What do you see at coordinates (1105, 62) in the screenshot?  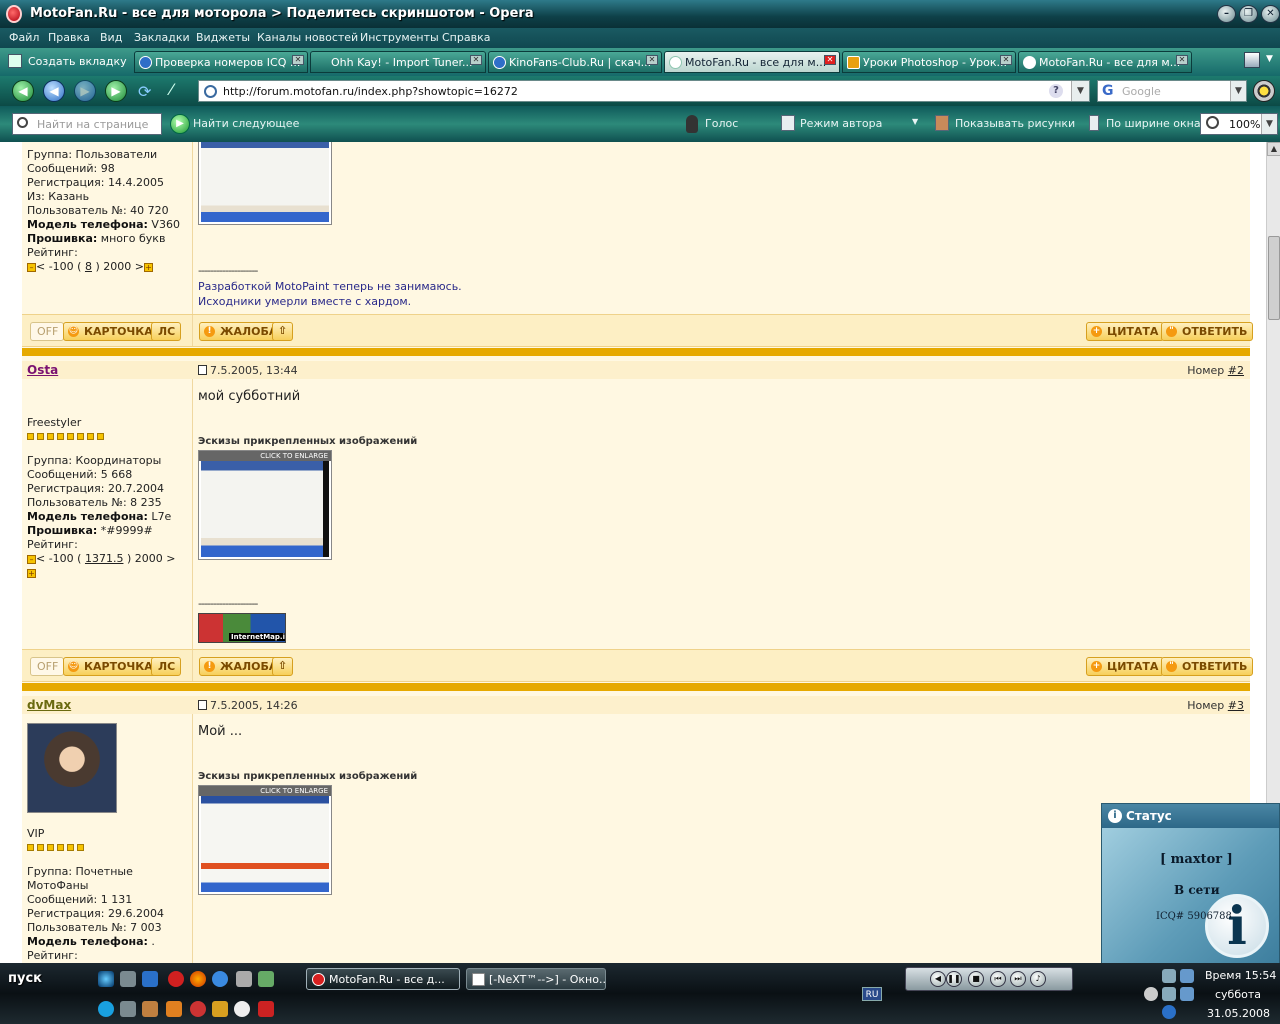 I see `tab-motofan-2: MotoFan.Ru - все для м... ✕` at bounding box center [1105, 62].